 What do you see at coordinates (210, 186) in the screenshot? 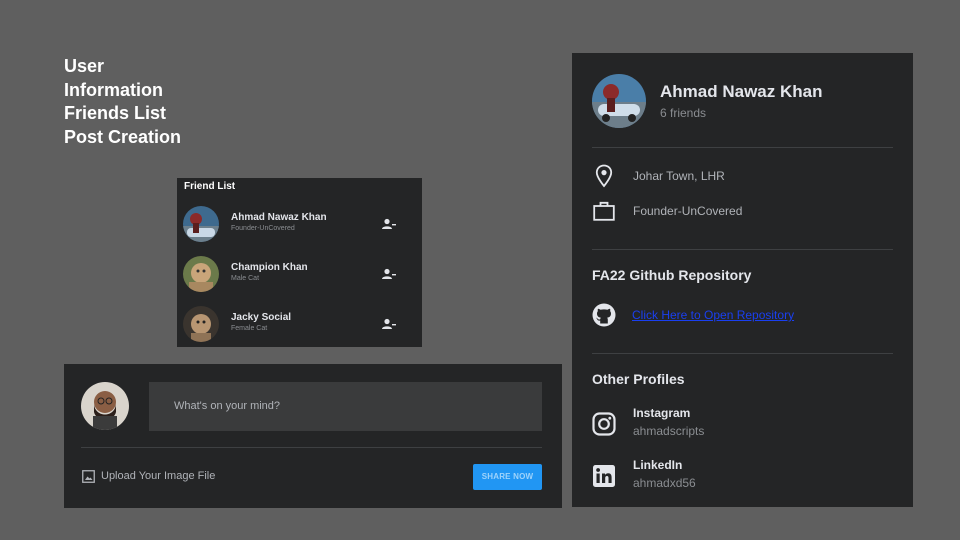
I see `friend-list-title: Friend List` at bounding box center [210, 186].